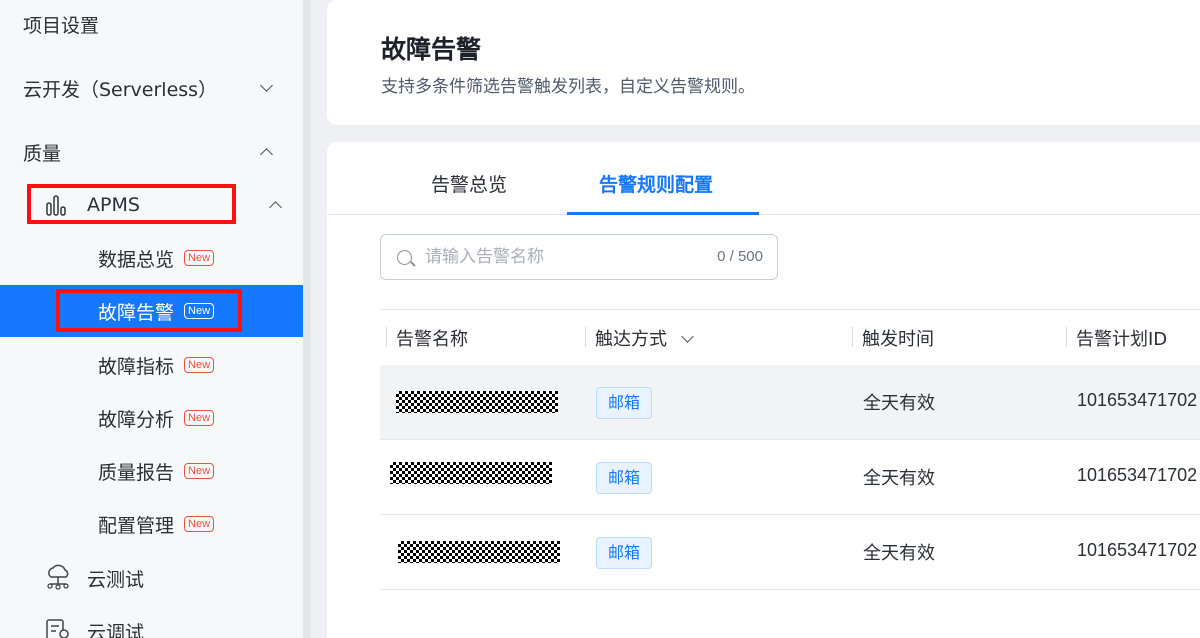 This screenshot has height=638, width=1200. I want to click on filter-chevron-icon, so click(687, 336).